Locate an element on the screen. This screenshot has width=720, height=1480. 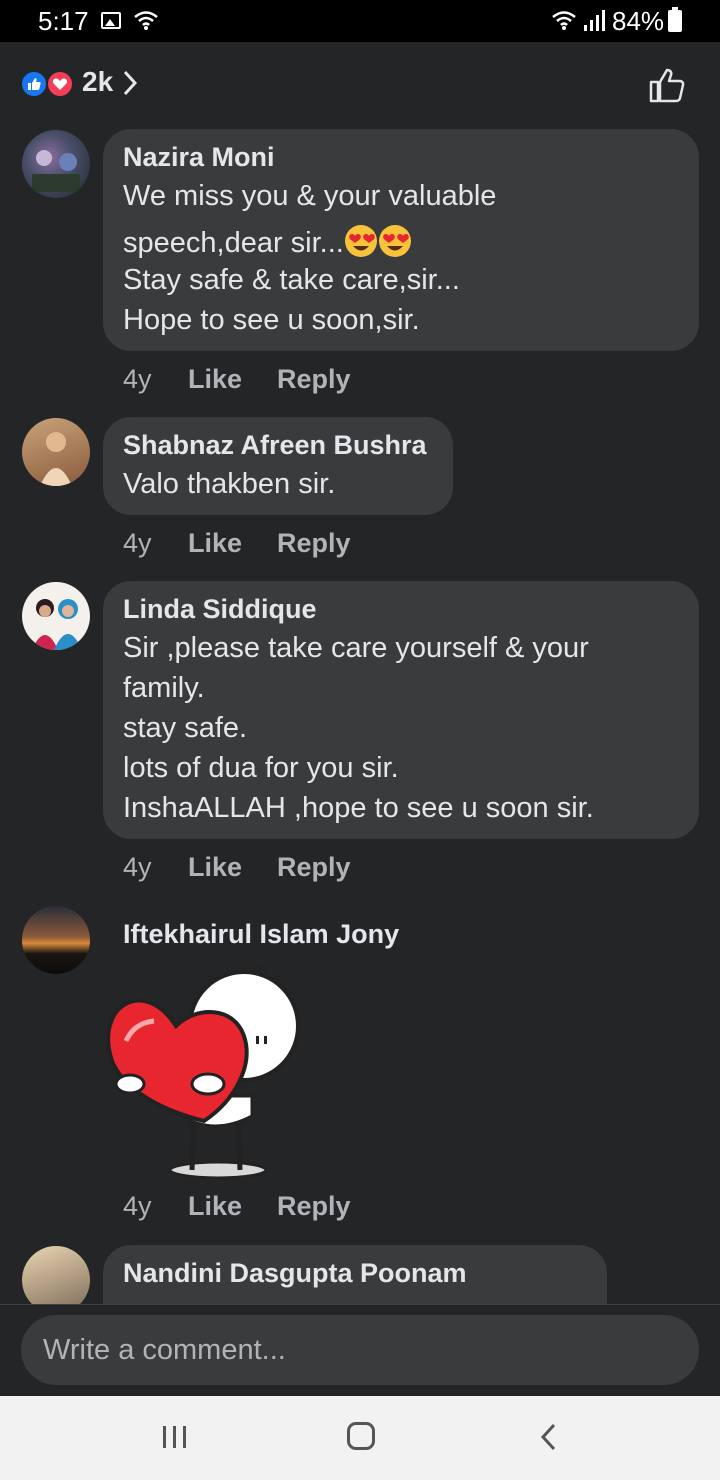
comment-text-line: stay safe. is located at coordinates (185, 728).